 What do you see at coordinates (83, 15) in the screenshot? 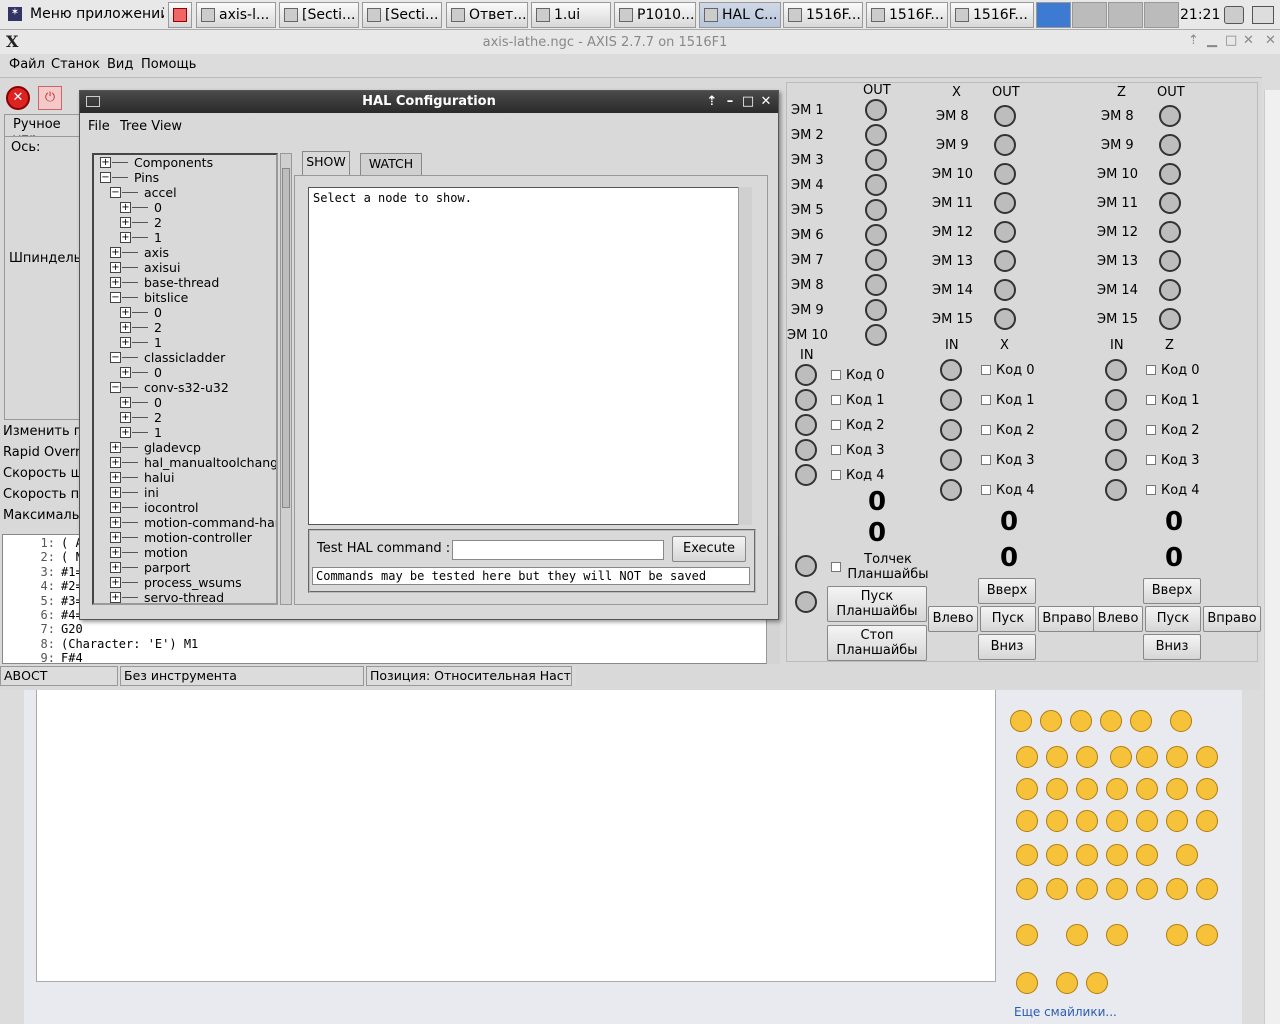
I see `apps-menu-button: ✶ Меню приложений` at bounding box center [83, 15].